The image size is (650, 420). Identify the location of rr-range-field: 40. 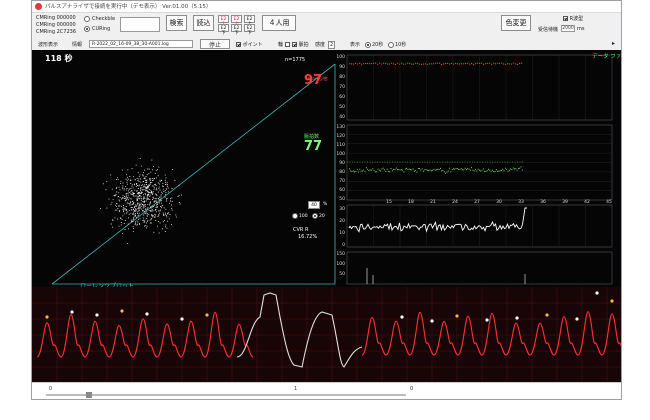
(314, 205).